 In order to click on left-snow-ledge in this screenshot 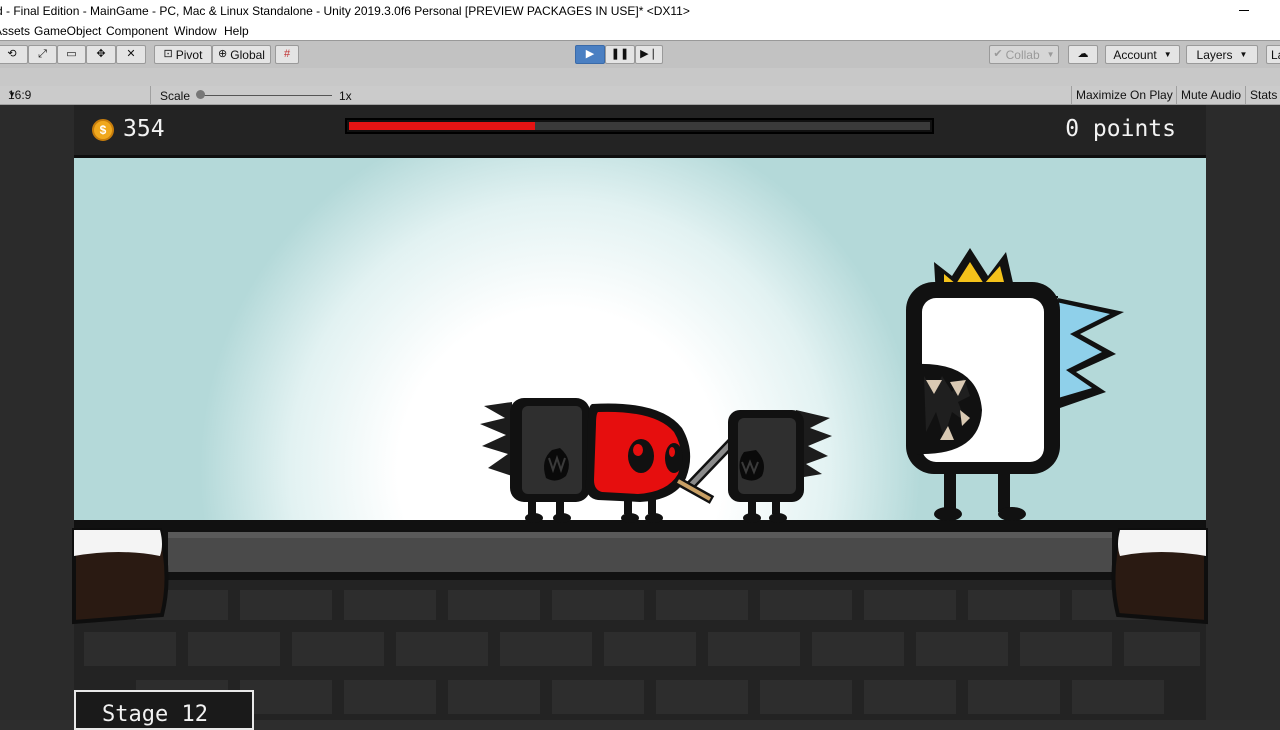, I will do `click(120, 576)`.